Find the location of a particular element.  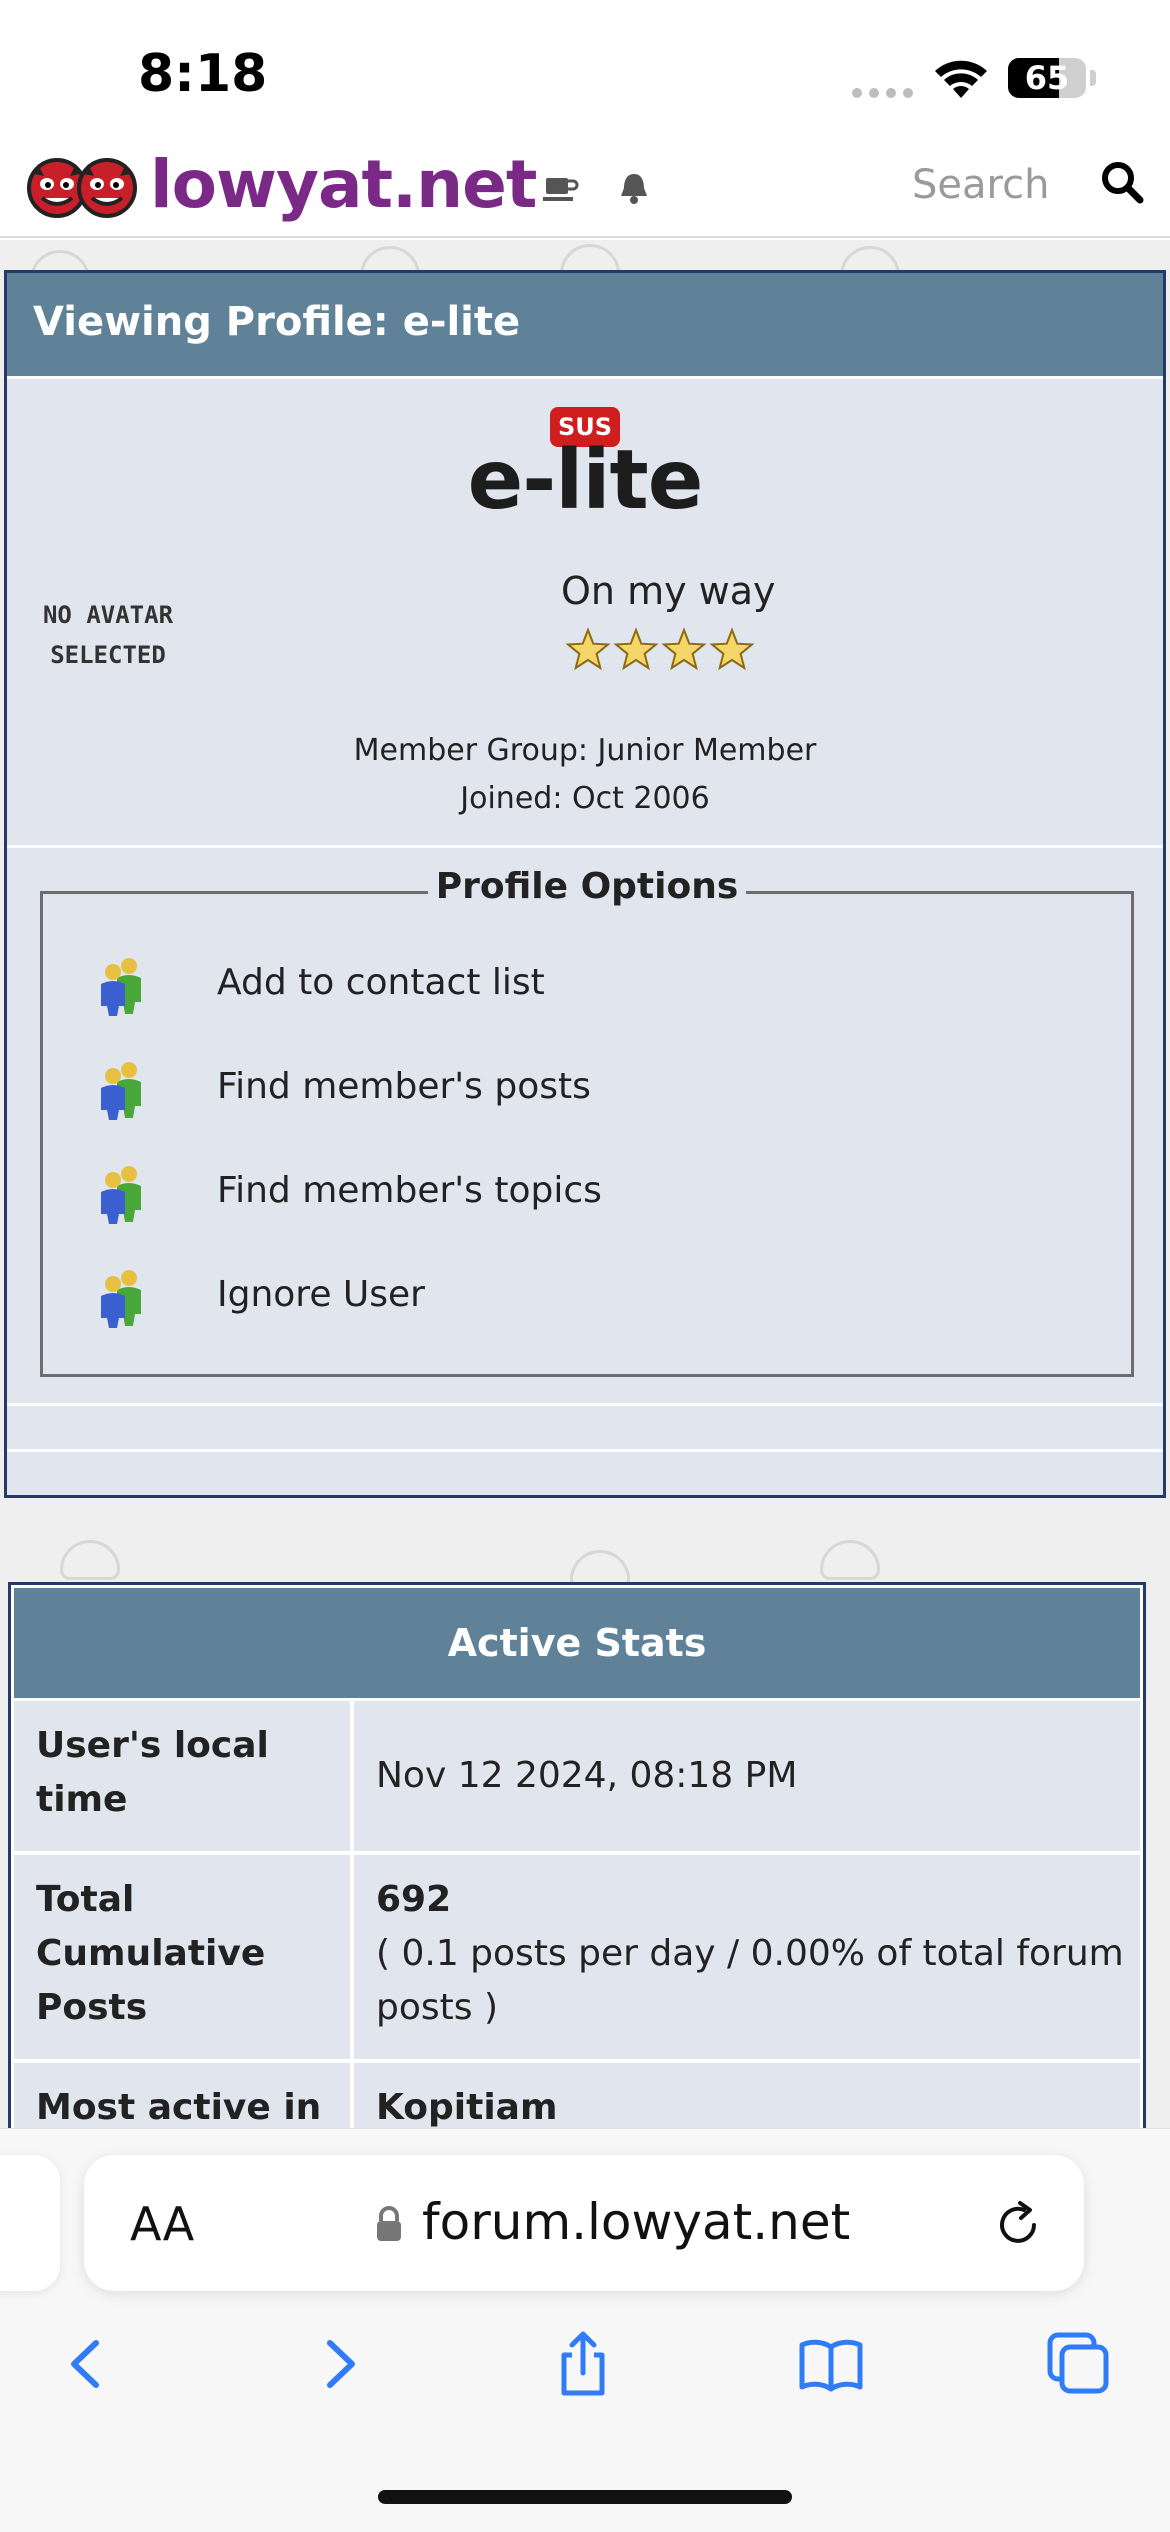

option-add-contact: Add to contact list is located at coordinates (541, 984).